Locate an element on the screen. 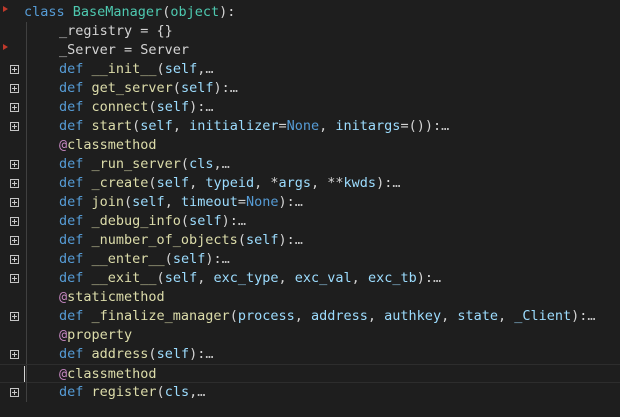  code-line-dec-property: @property is located at coordinates (310, 335).